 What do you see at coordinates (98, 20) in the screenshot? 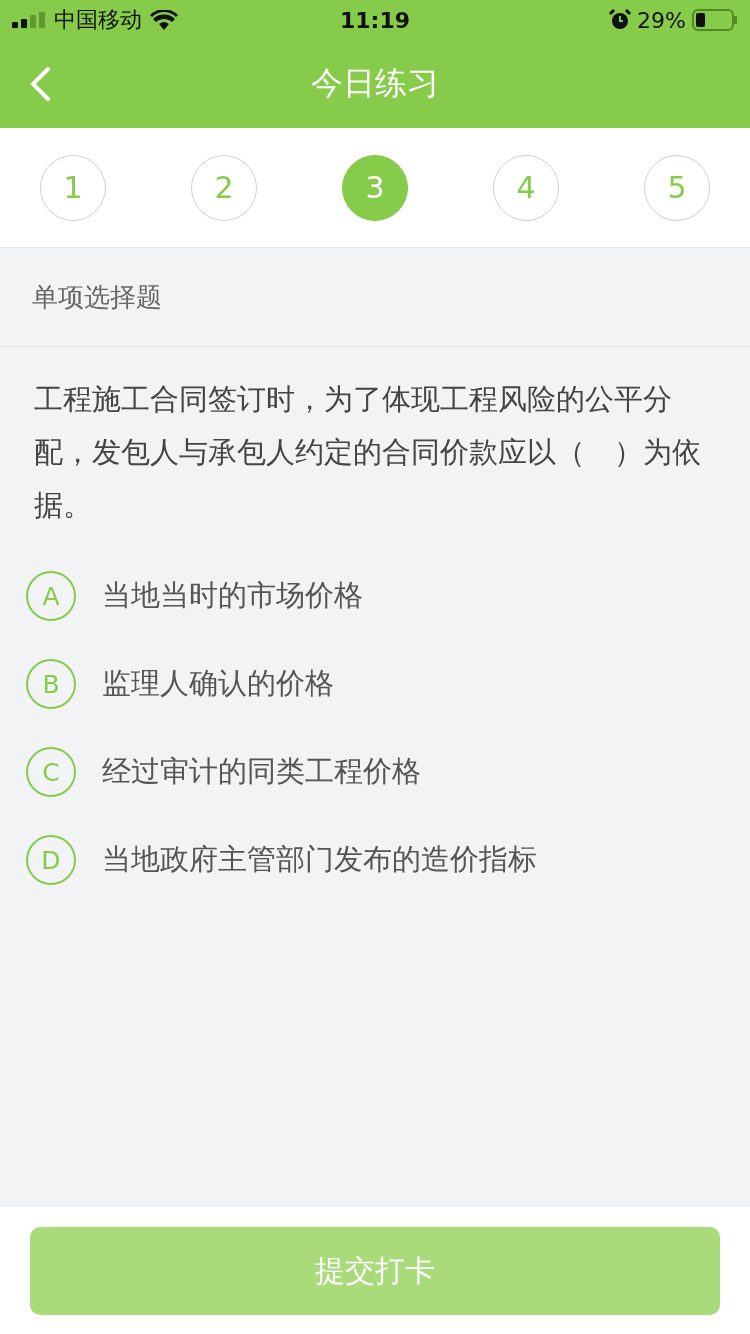
I see `carrier-name: 中国移动` at bounding box center [98, 20].